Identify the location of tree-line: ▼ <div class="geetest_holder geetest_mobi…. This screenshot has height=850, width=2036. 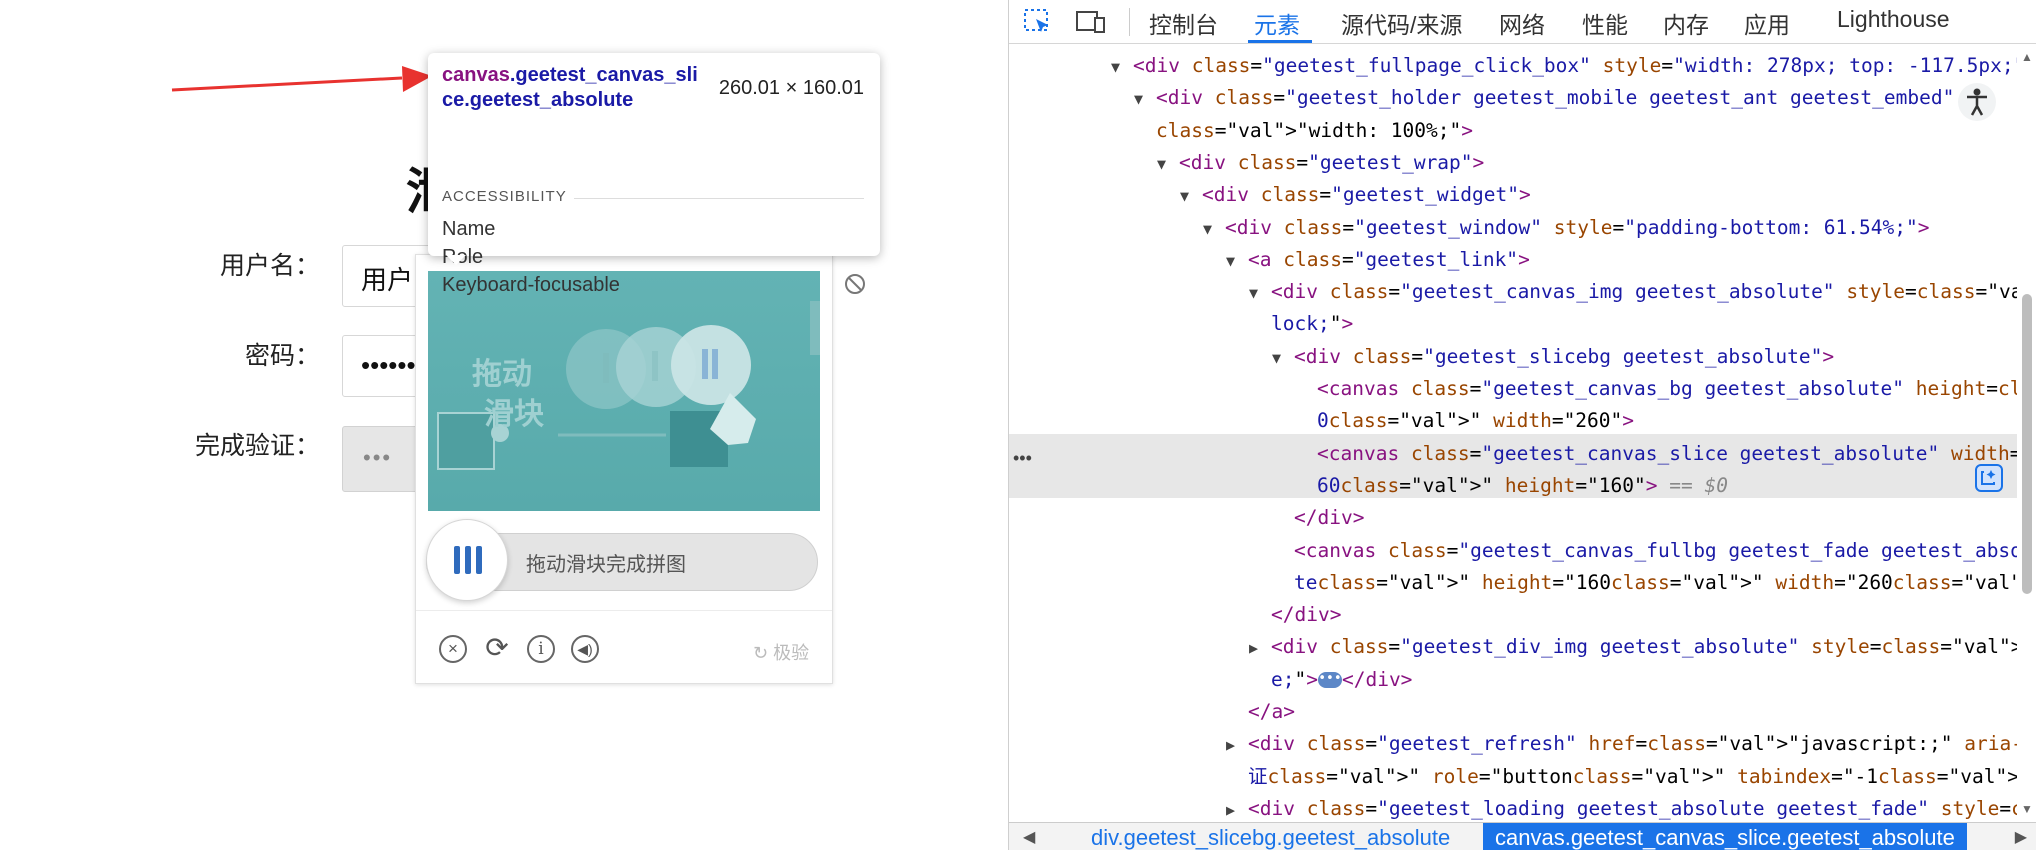
(1562, 98).